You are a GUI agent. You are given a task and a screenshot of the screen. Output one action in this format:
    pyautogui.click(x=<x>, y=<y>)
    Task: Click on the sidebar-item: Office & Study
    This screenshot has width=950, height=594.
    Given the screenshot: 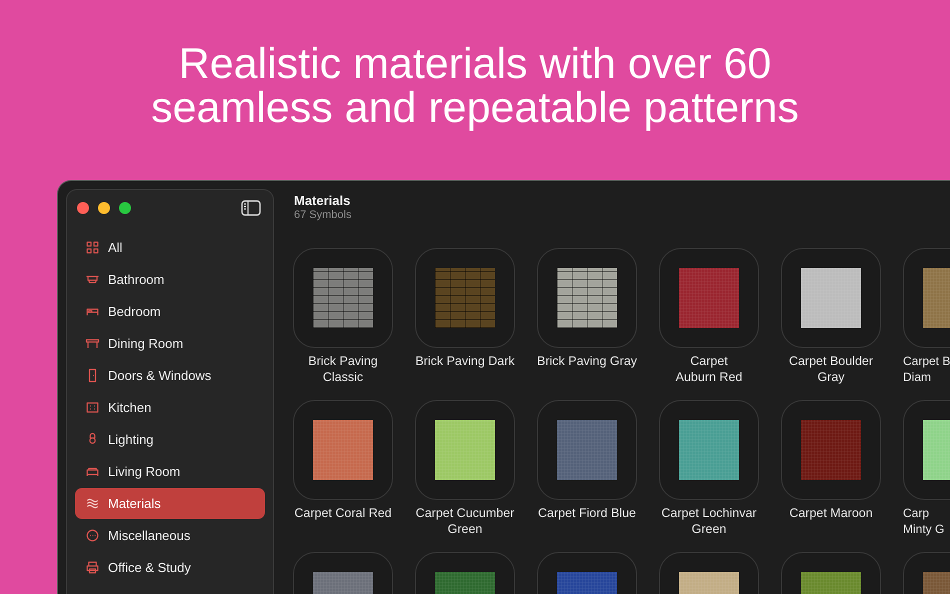 What is the action you would take?
    pyautogui.click(x=170, y=567)
    